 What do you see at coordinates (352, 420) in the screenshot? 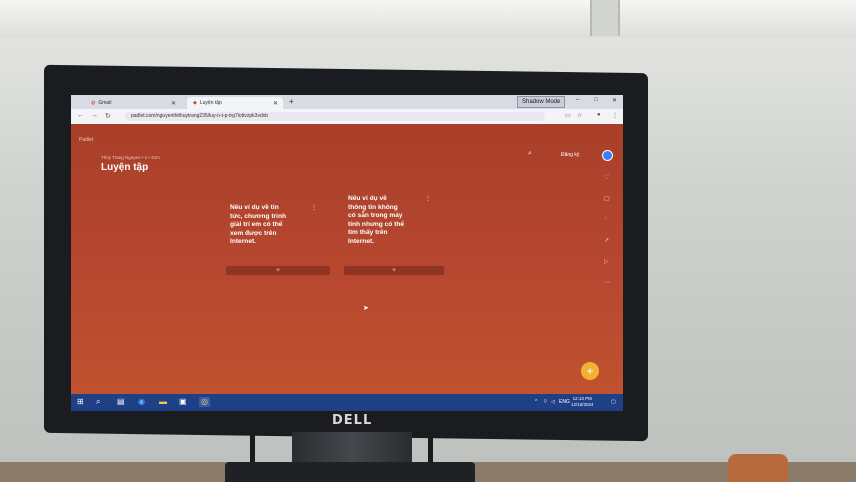
I see `monitor-logo: DELL` at bounding box center [352, 420].